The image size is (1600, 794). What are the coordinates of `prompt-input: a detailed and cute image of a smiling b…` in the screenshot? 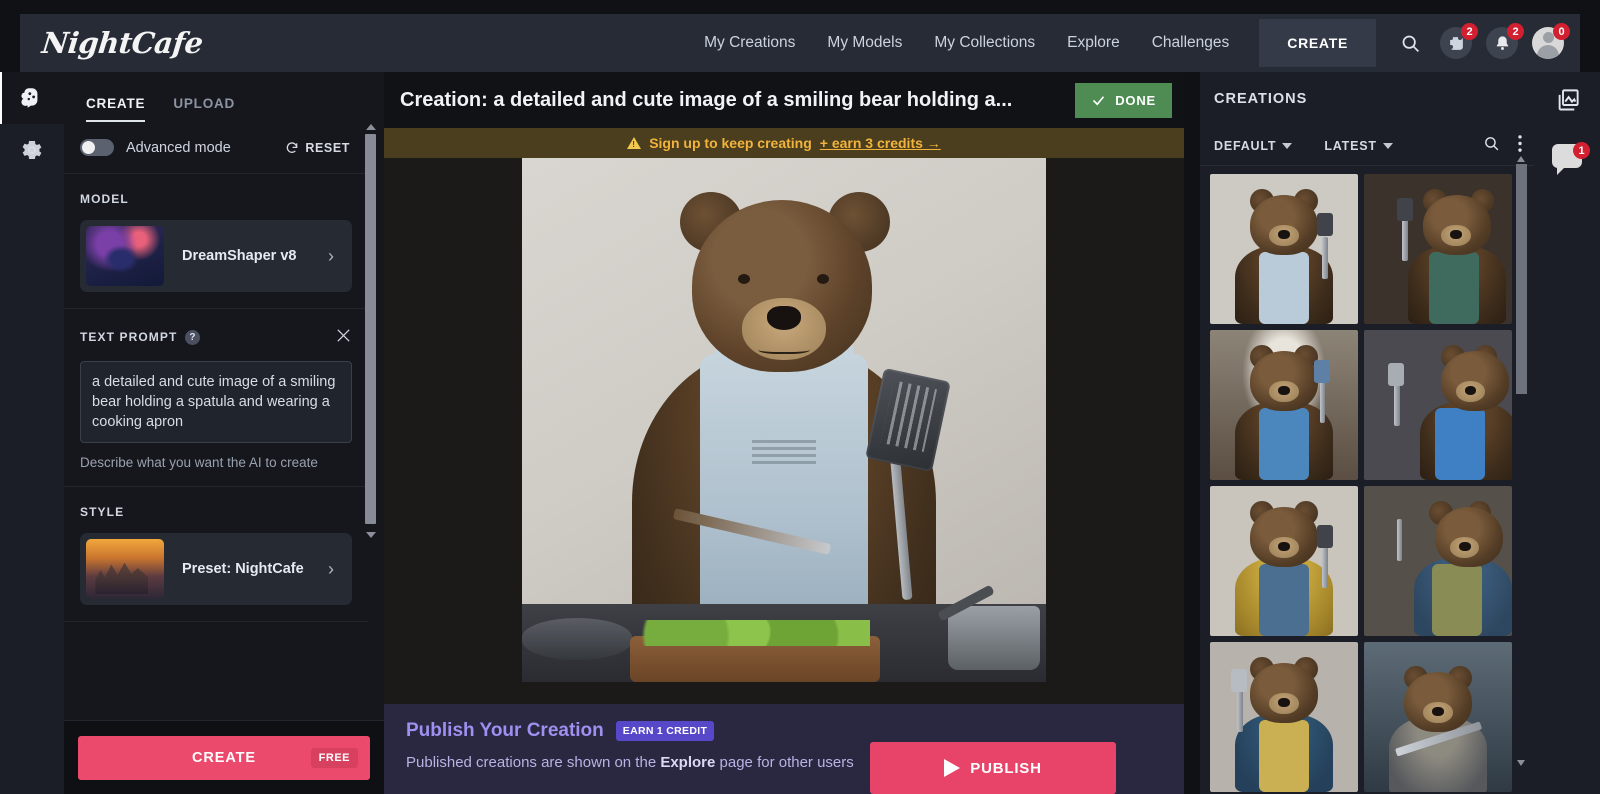 It's located at (216, 402).